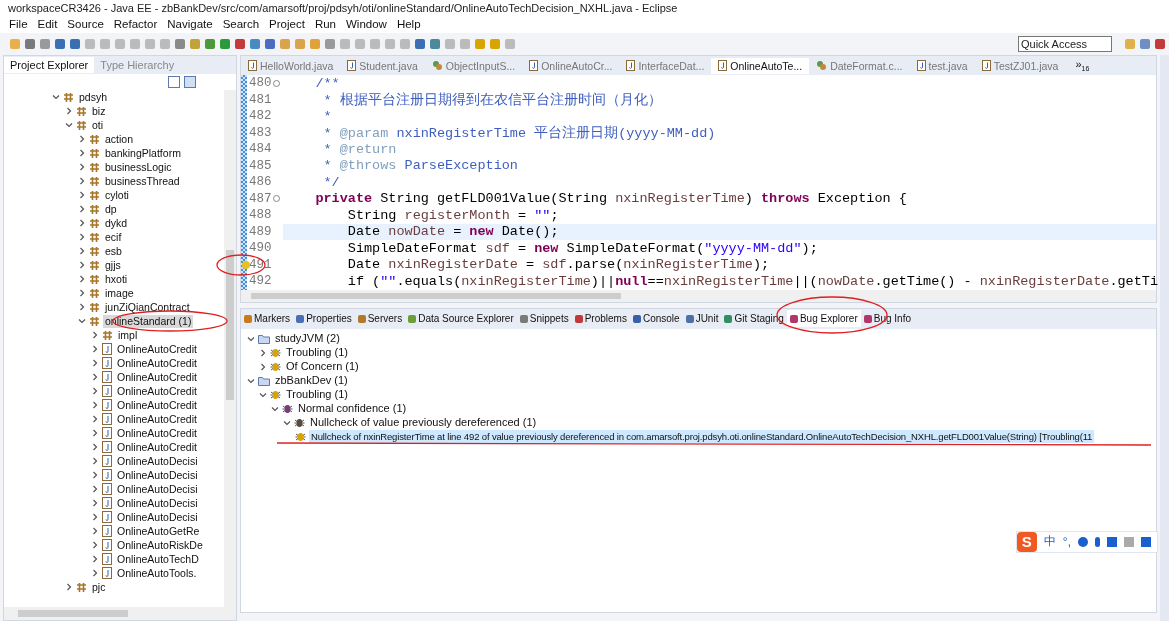 This screenshot has width=1169, height=621. What do you see at coordinates (190, 23) in the screenshot?
I see `menu-item: Navigate` at bounding box center [190, 23].